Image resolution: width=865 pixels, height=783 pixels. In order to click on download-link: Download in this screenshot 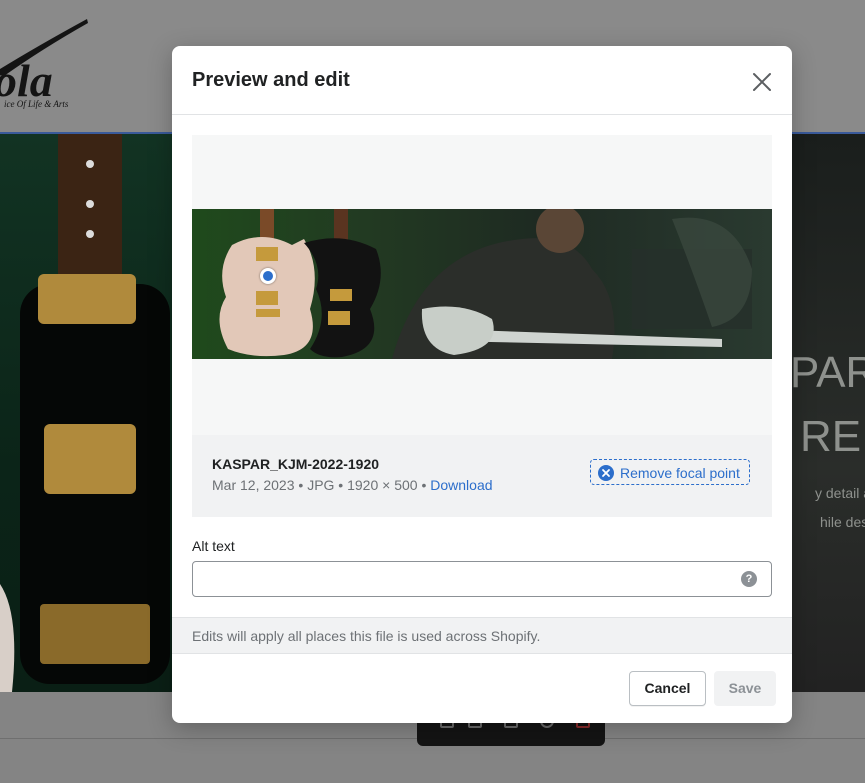, I will do `click(461, 485)`.